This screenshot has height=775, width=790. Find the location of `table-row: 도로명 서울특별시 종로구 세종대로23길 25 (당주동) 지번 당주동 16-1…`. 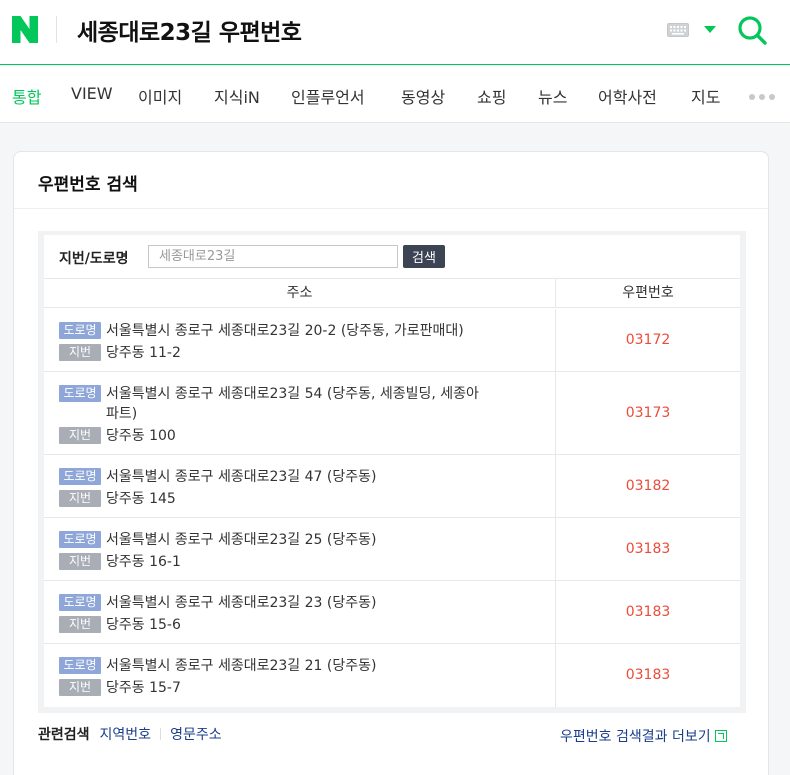

table-row: 도로명 서울특별시 종로구 세종대로23길 25 (당주동) 지번 당주동 16-1… is located at coordinates (392, 549).